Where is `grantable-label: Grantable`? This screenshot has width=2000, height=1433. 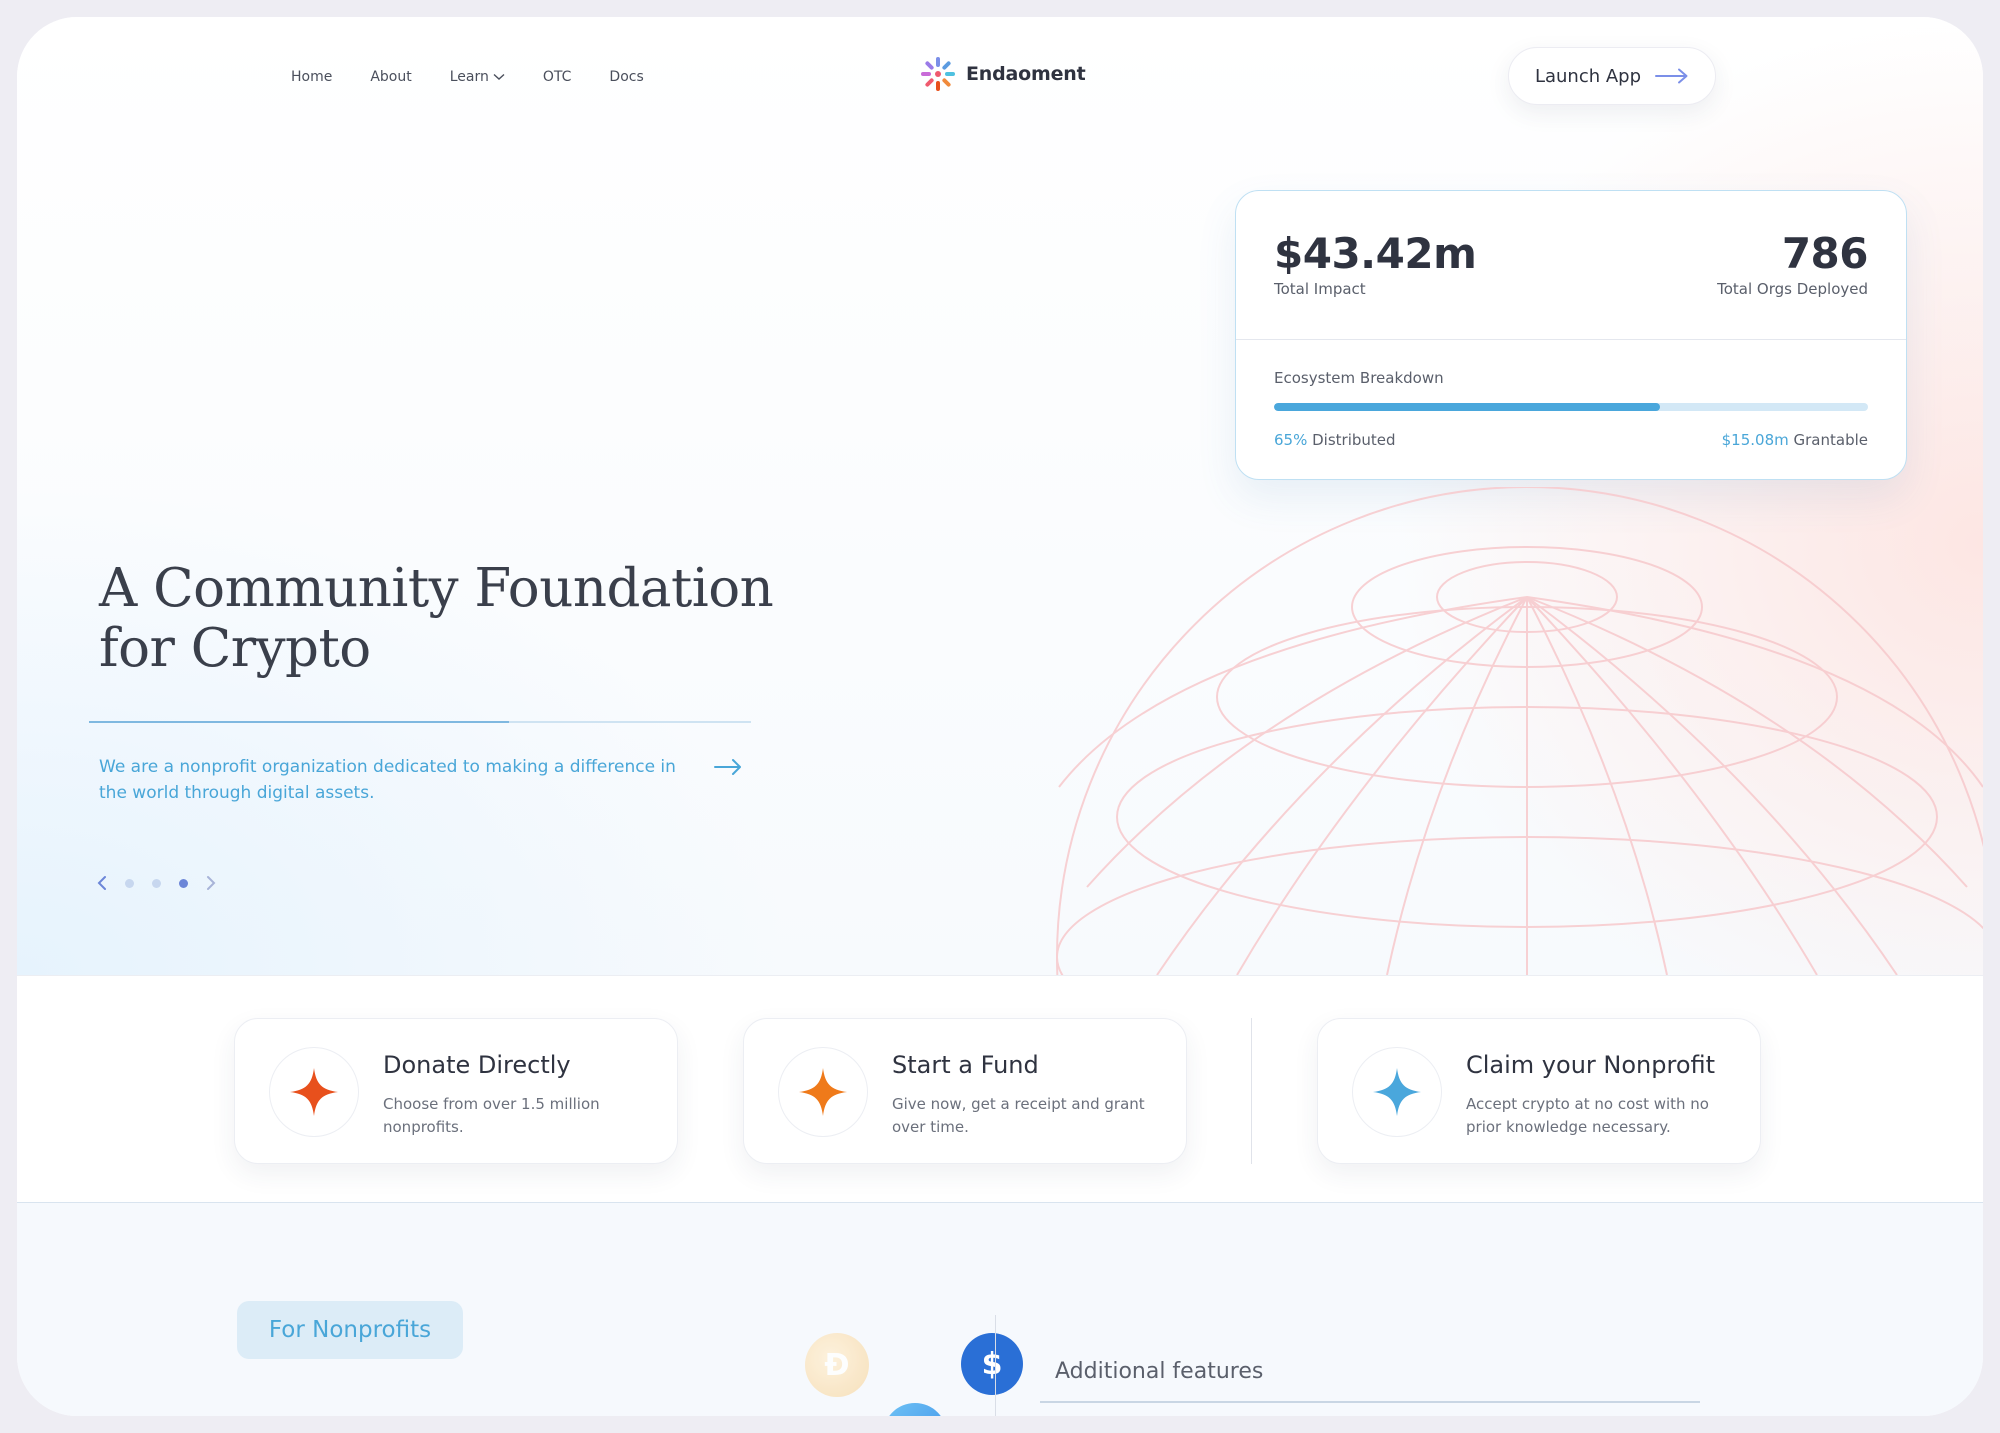 grantable-label: Grantable is located at coordinates (1830, 440).